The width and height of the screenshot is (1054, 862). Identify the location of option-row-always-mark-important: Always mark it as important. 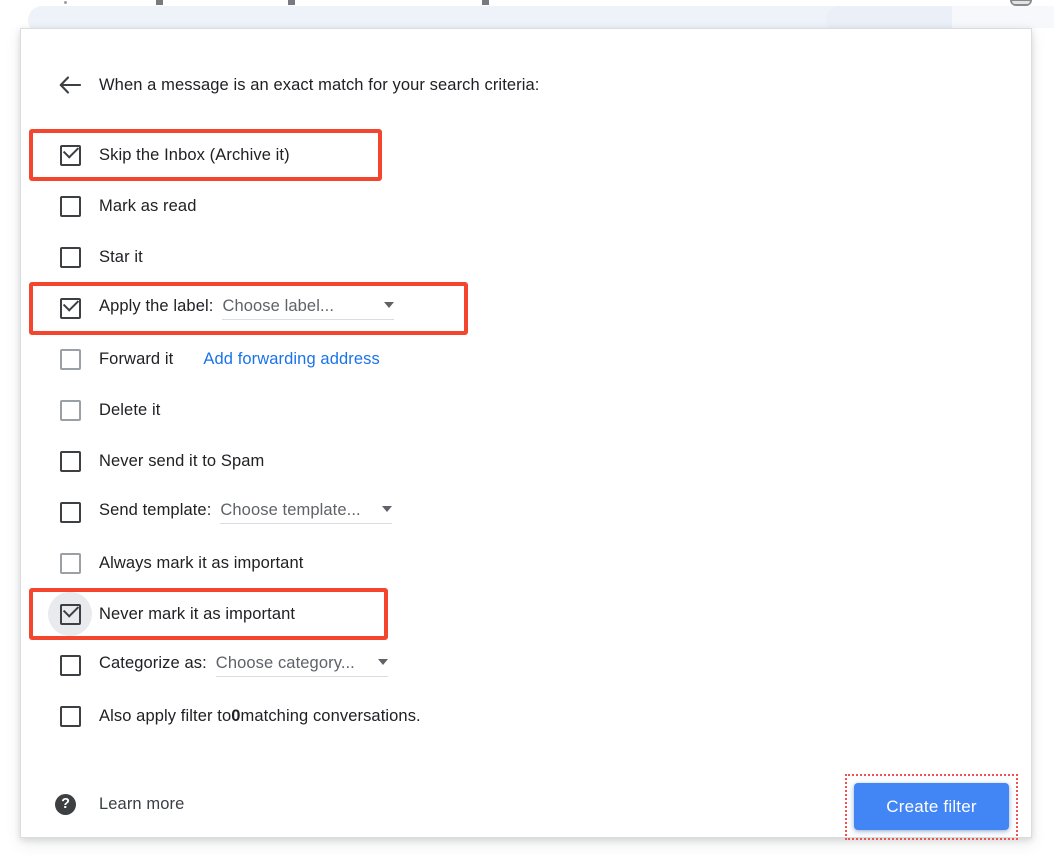
(526, 563).